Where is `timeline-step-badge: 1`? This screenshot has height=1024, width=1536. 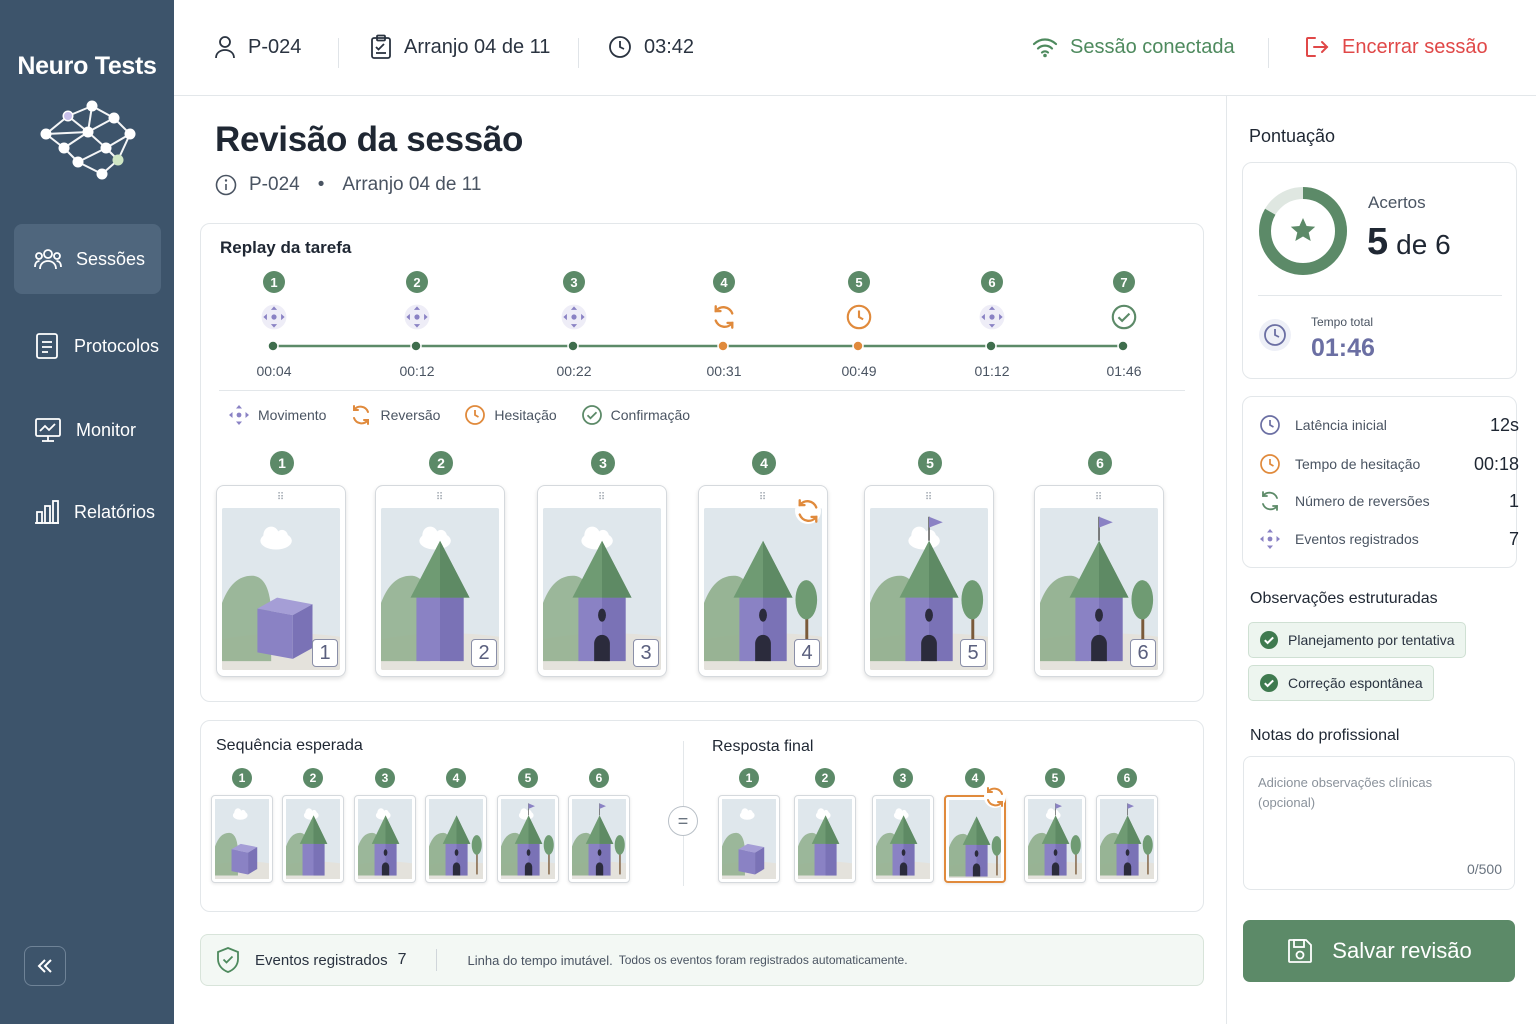 timeline-step-badge: 1 is located at coordinates (274, 282).